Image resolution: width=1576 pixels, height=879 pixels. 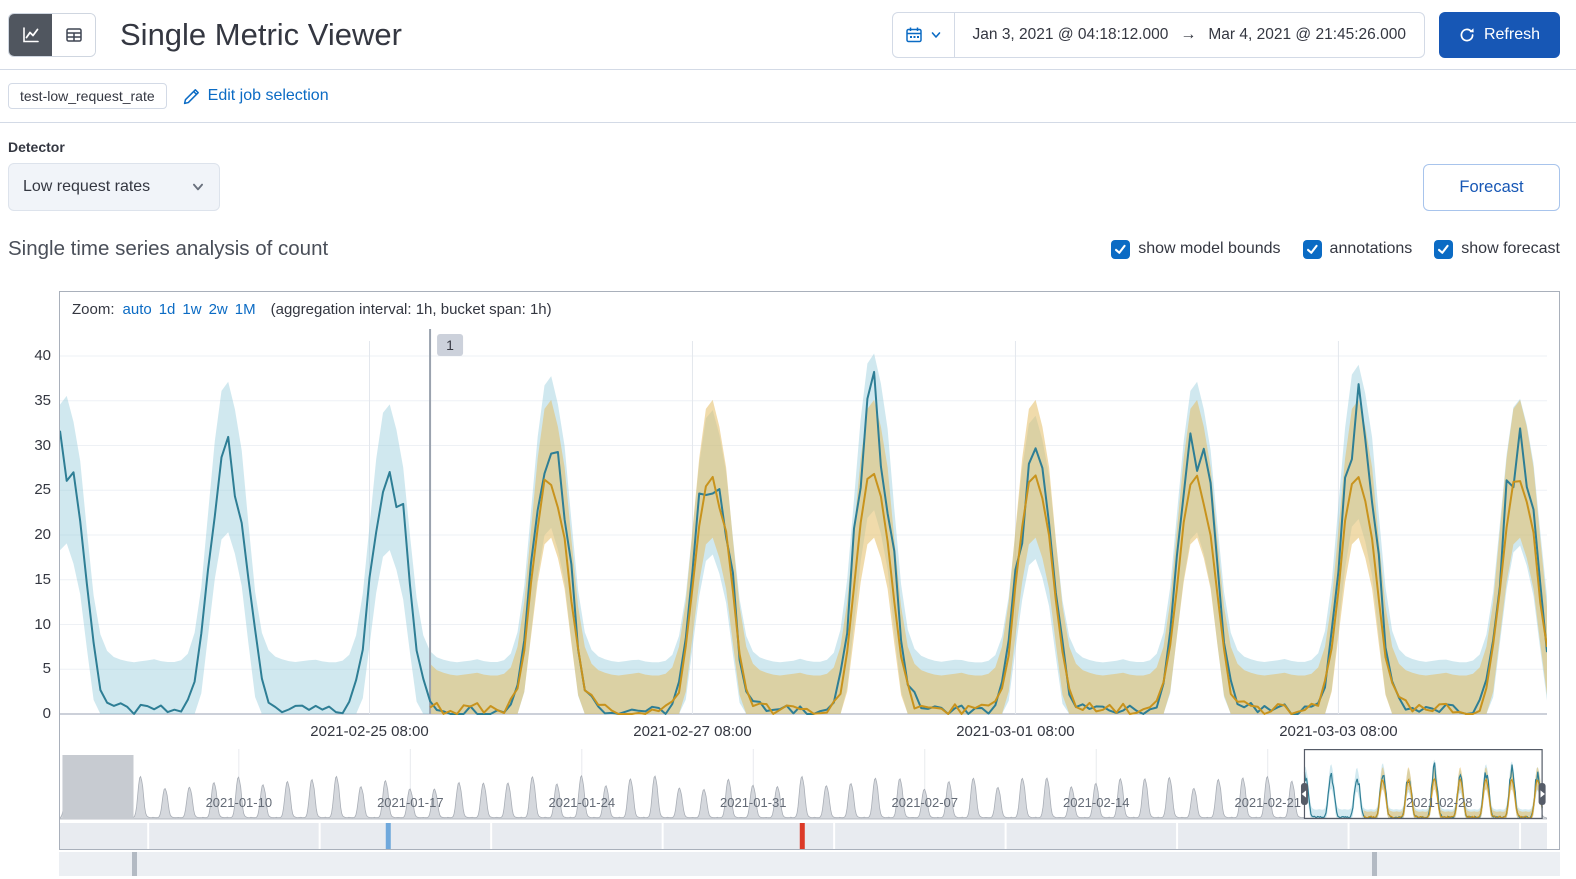 What do you see at coordinates (42, 490) in the screenshot?
I see `y-axis-label: 25` at bounding box center [42, 490].